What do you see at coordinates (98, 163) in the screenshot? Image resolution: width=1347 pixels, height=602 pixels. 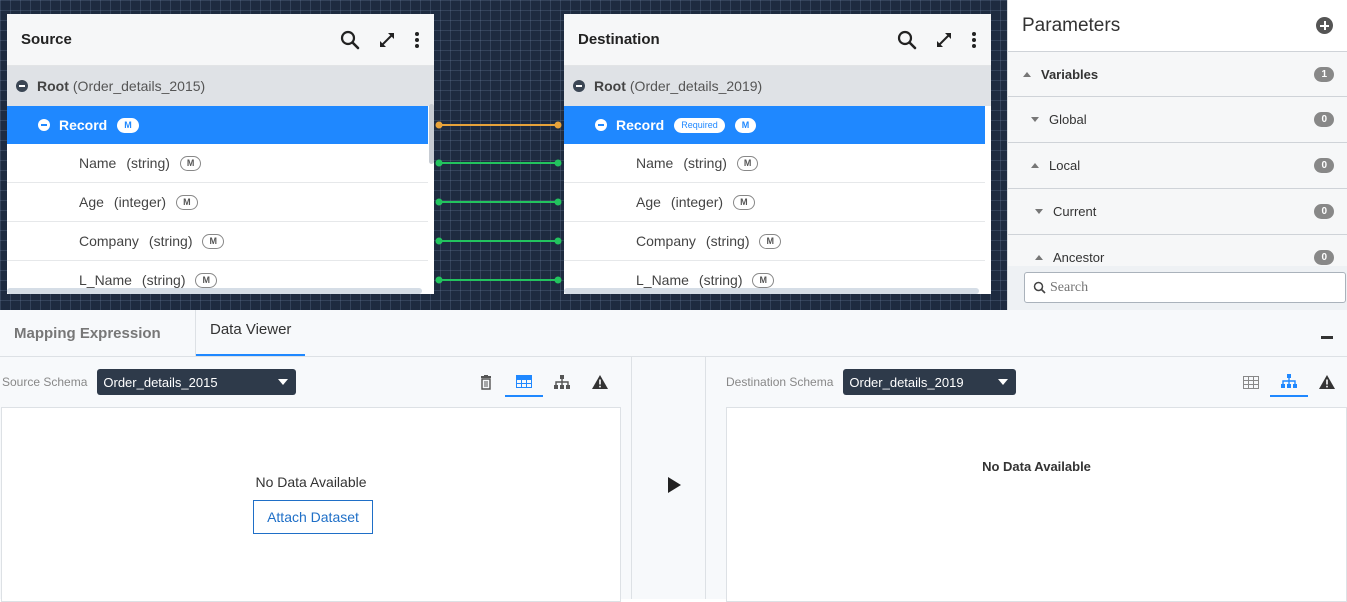 I see `field-name: Name` at bounding box center [98, 163].